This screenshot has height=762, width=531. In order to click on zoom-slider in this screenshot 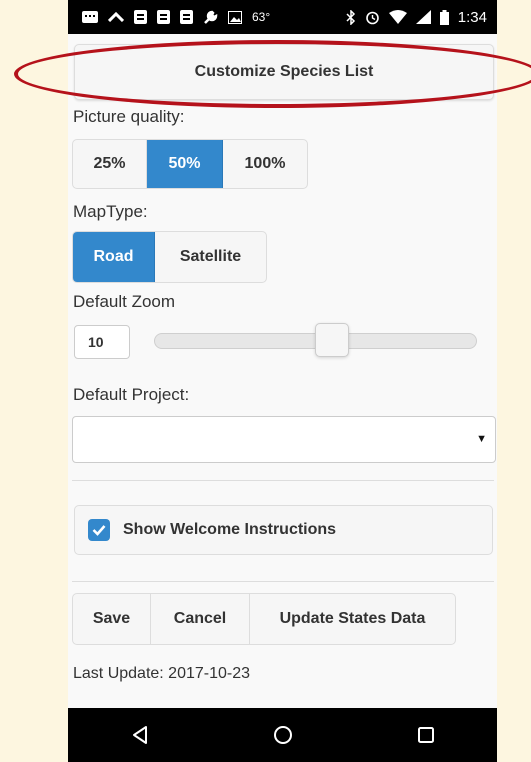, I will do `click(315, 340)`.